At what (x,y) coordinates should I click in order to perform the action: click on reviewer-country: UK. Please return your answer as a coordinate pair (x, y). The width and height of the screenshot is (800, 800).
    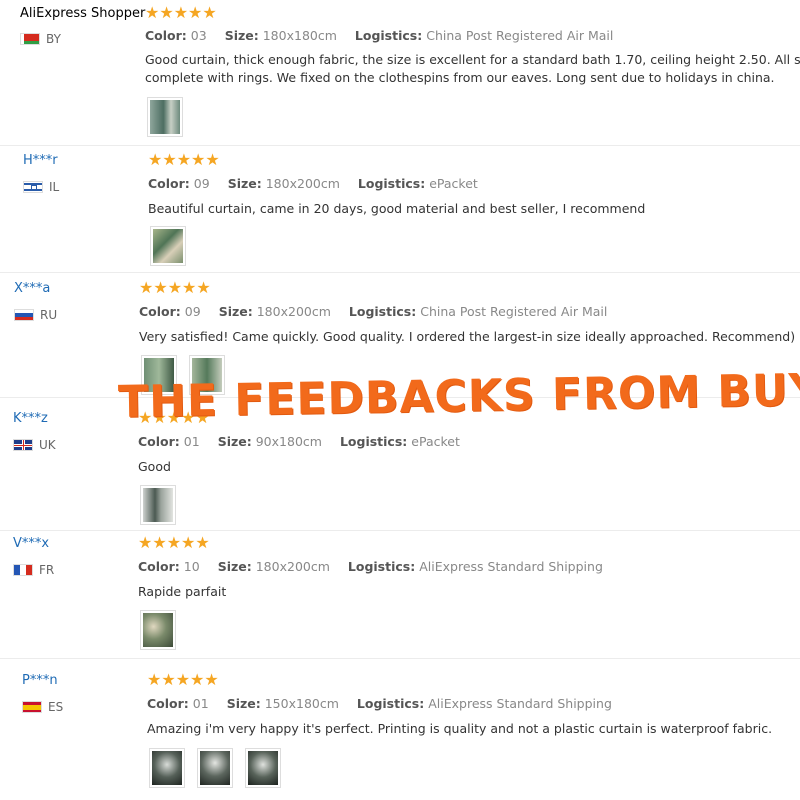
    Looking at the image, I should click on (34, 445).